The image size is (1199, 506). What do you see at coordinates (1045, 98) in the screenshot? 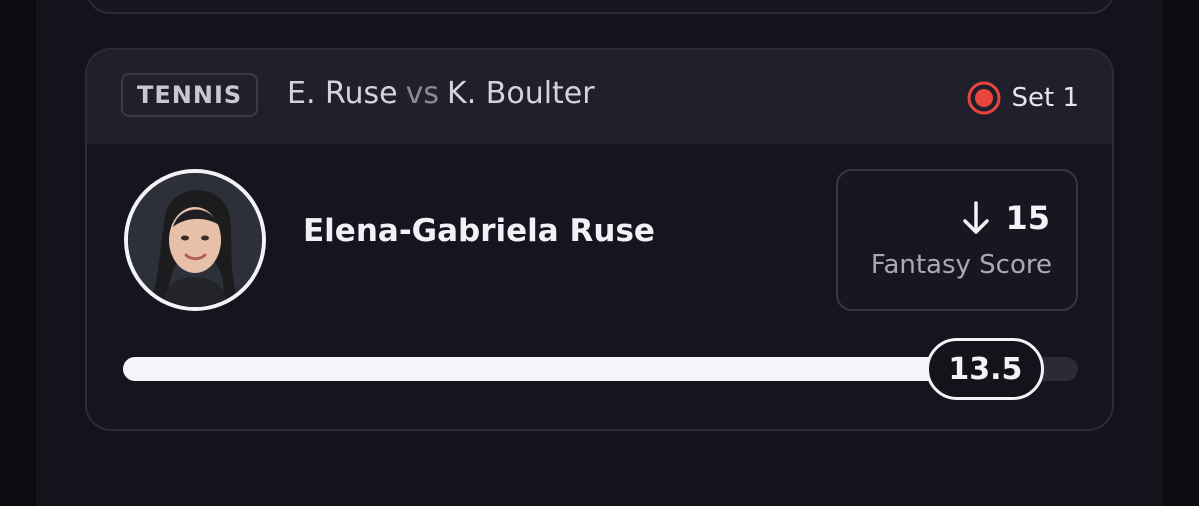
I see `status-label: Set 1` at bounding box center [1045, 98].